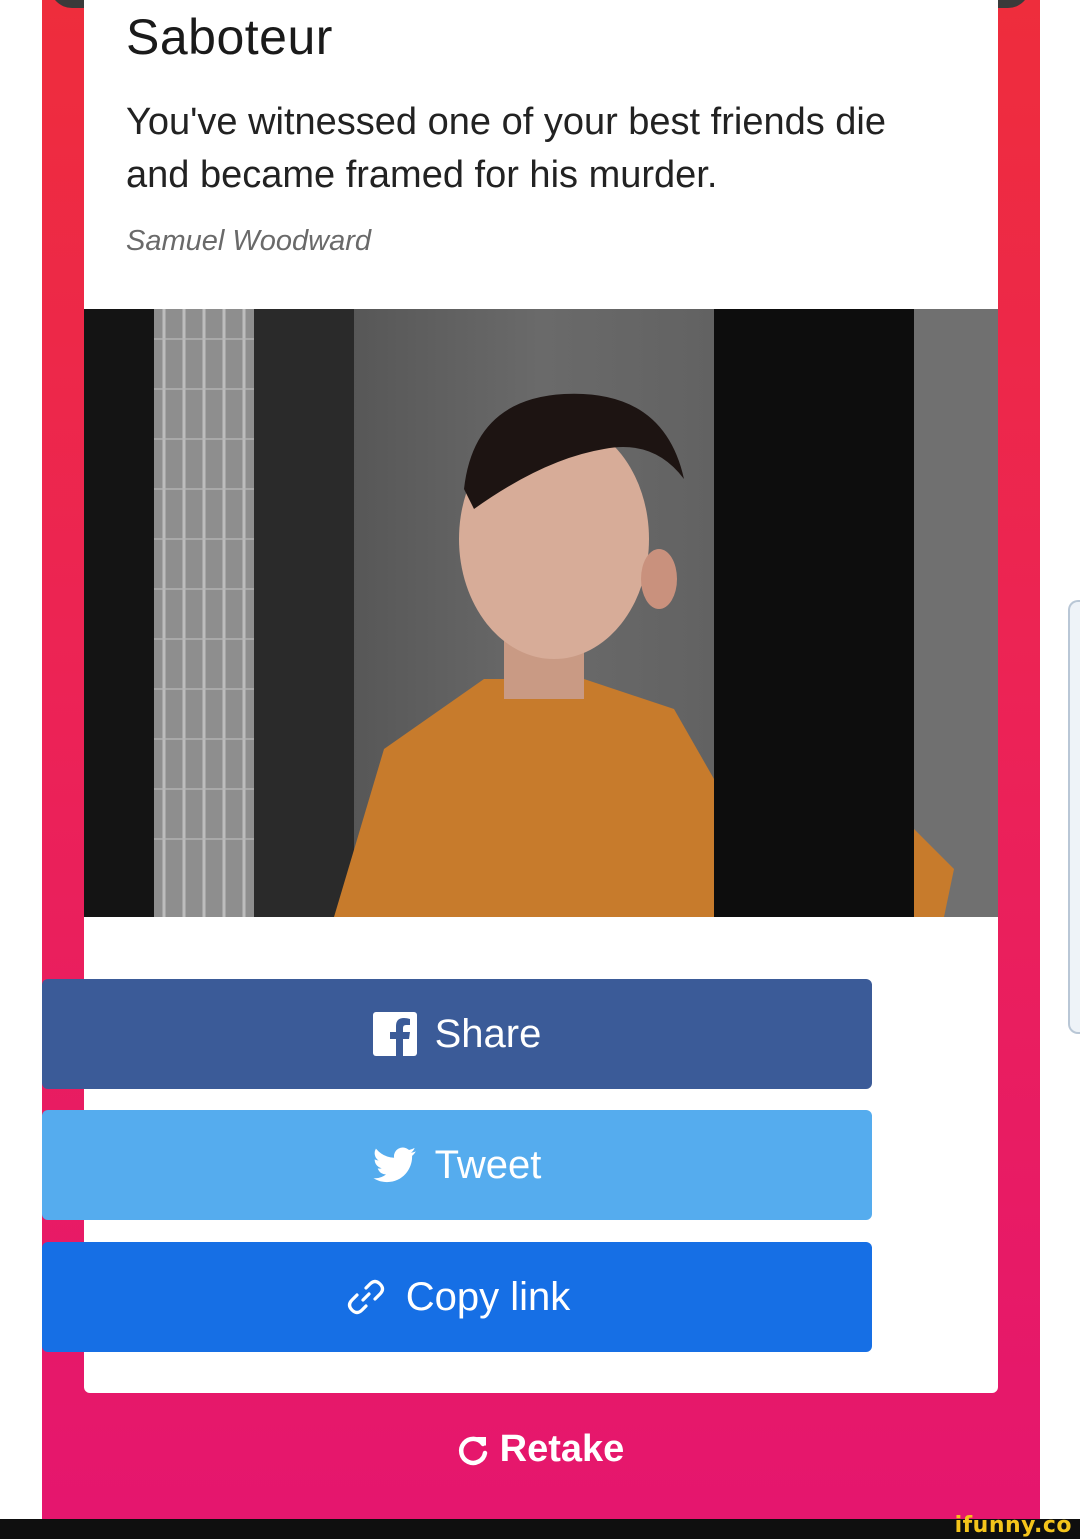 The image size is (1080, 1539). I want to click on tweet-label: Tweet, so click(488, 1164).